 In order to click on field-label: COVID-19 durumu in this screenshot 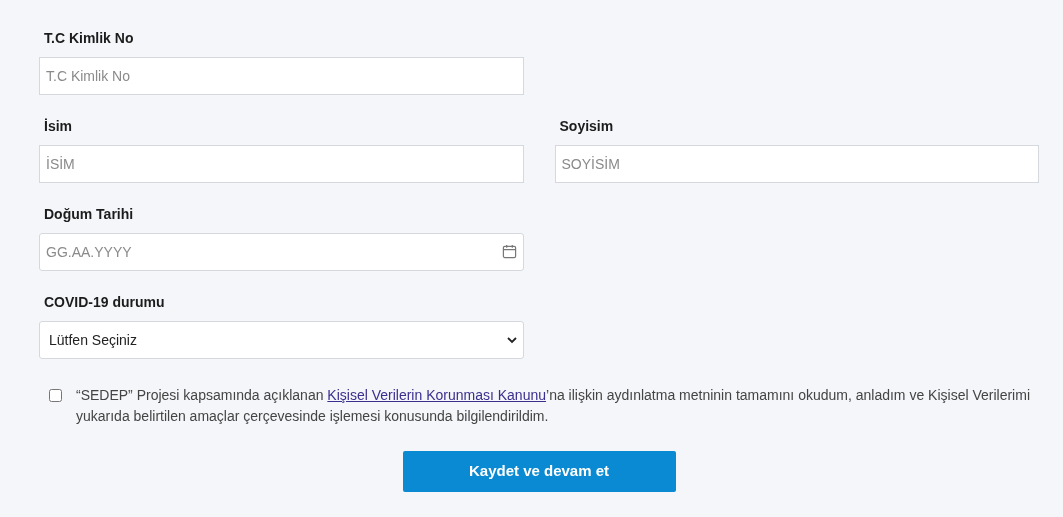, I will do `click(104, 302)`.